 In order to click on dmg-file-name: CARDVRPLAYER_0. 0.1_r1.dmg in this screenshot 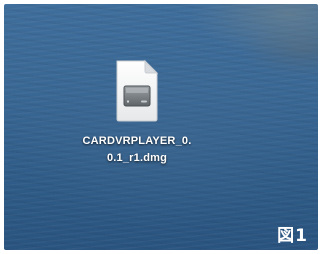, I will do `click(137, 150)`.